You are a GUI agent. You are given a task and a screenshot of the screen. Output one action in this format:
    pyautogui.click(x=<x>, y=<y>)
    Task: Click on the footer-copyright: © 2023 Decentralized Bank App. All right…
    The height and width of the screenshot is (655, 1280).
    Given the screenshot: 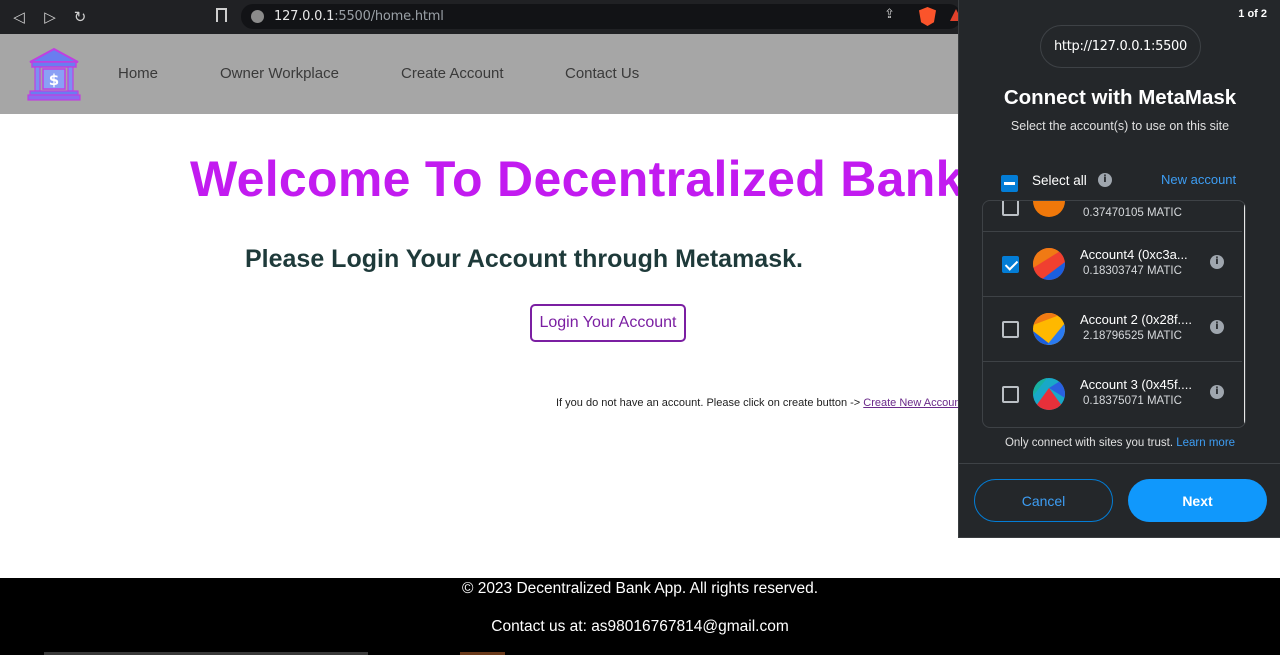 What is the action you would take?
    pyautogui.click(x=640, y=588)
    